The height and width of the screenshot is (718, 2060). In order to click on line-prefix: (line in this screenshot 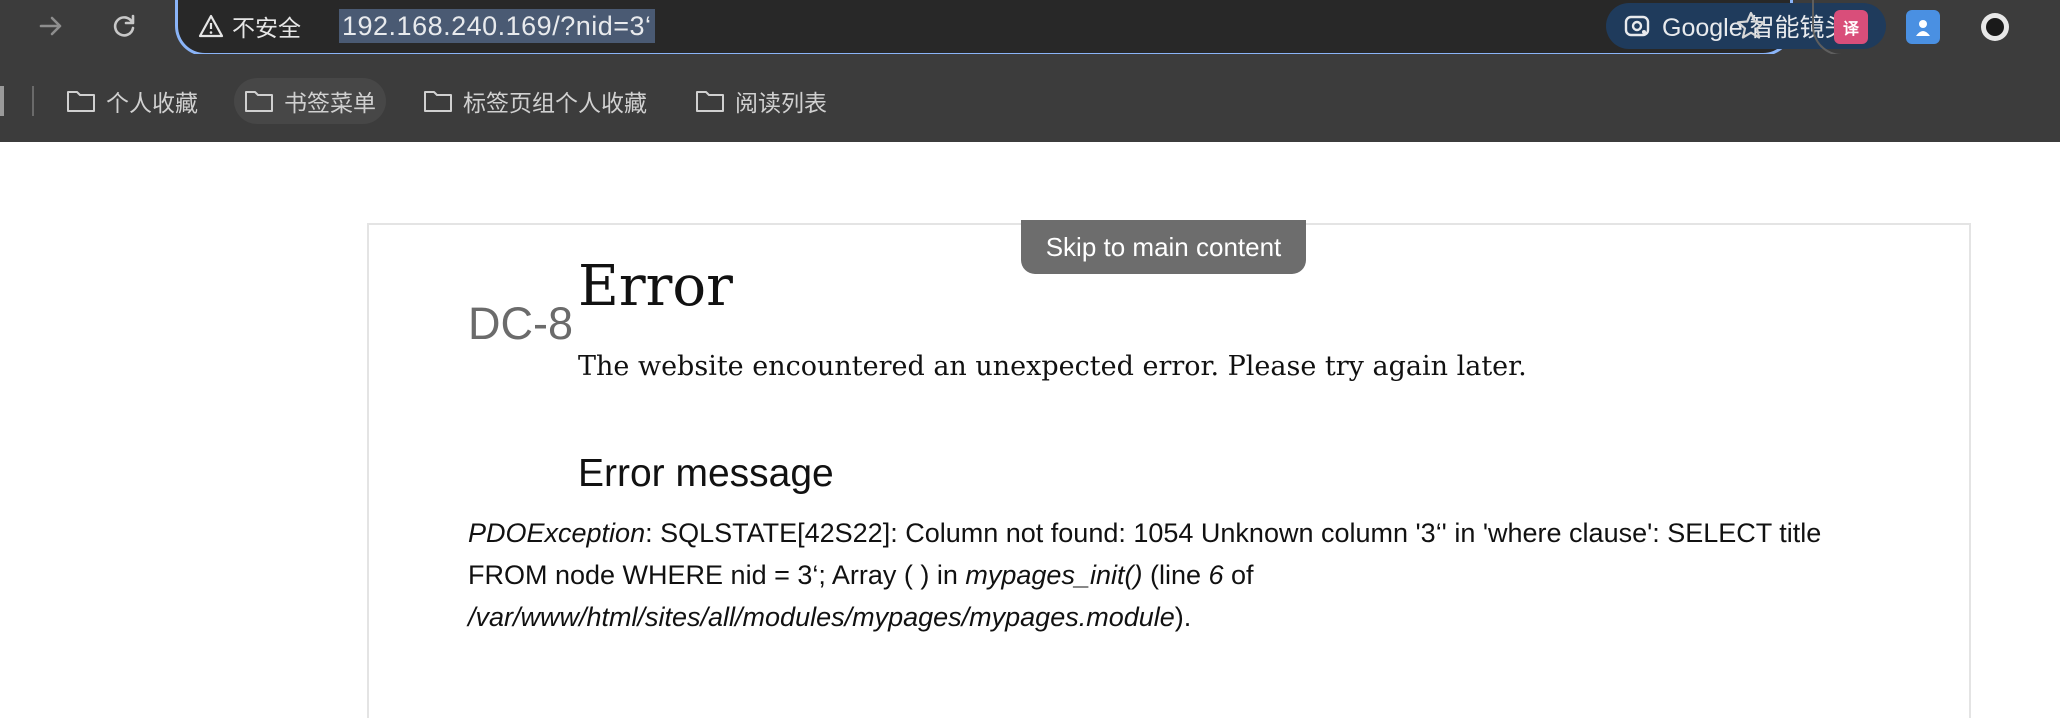, I will do `click(1175, 575)`.